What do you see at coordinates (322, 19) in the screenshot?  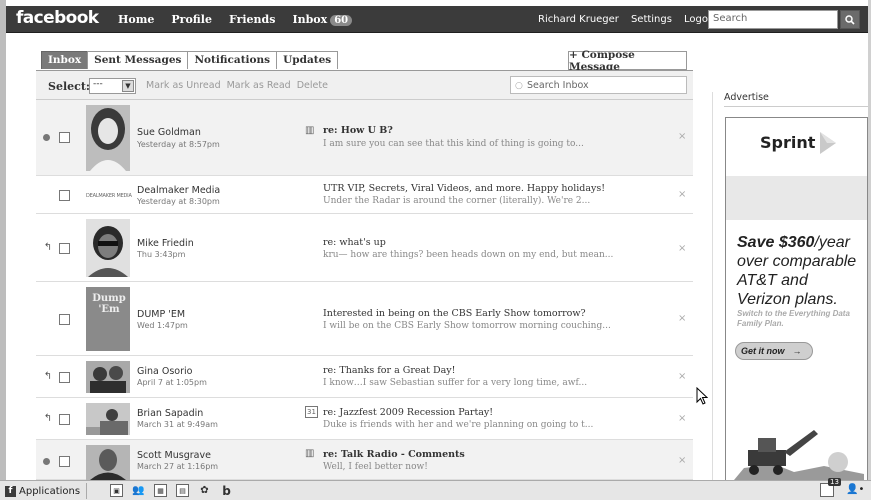 I see `nav-inbox: Inbox 60` at bounding box center [322, 19].